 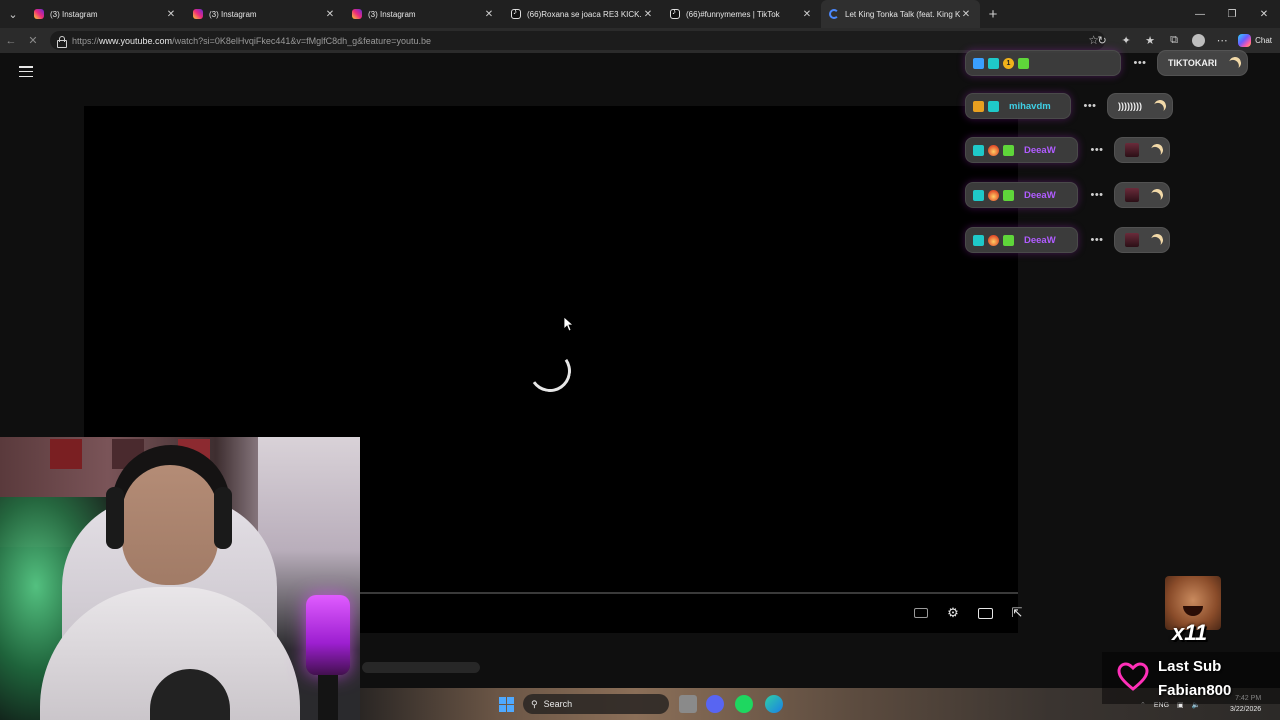 I want to click on fullscreen-exit-icon: ⇱, so click(x=1017, y=613).